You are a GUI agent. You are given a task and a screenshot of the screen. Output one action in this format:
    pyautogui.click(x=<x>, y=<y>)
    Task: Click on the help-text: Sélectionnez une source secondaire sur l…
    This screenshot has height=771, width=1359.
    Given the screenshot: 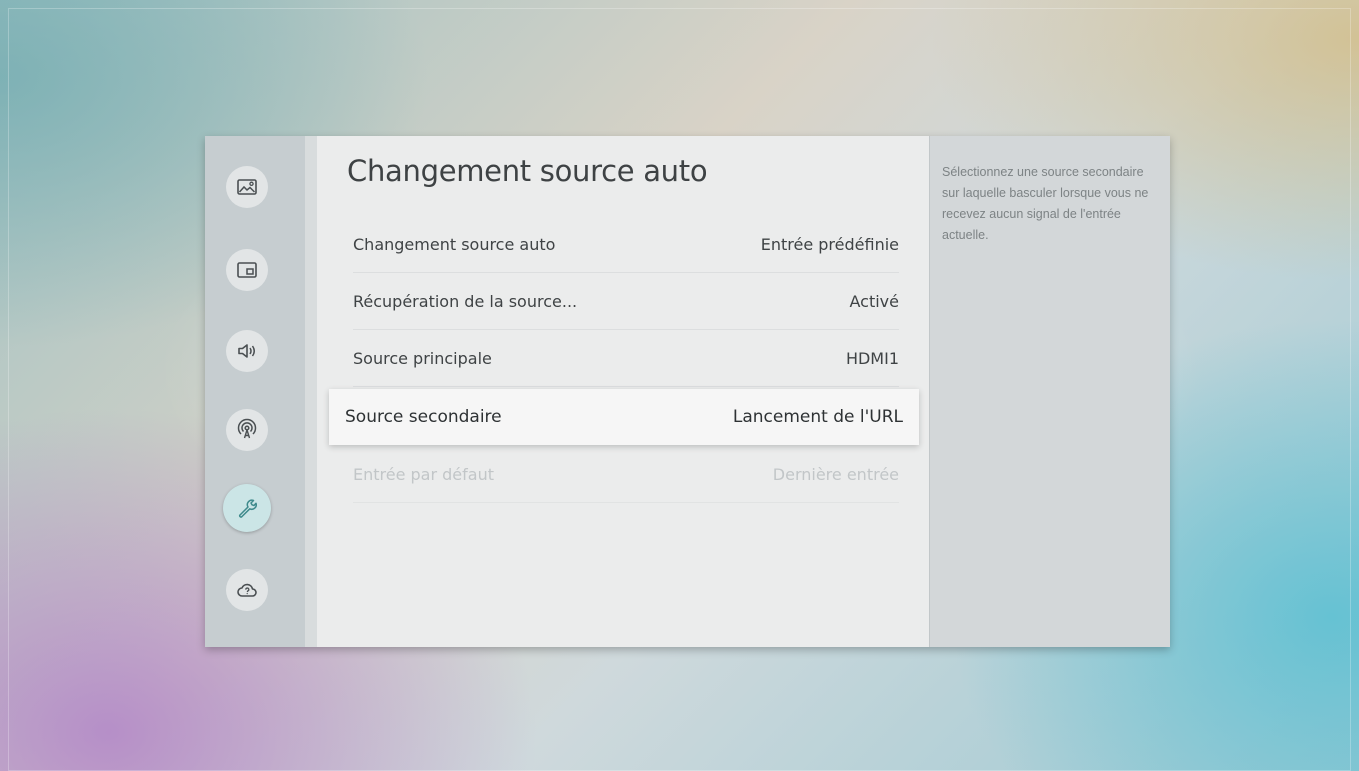 What is the action you would take?
    pyautogui.click(x=1045, y=203)
    